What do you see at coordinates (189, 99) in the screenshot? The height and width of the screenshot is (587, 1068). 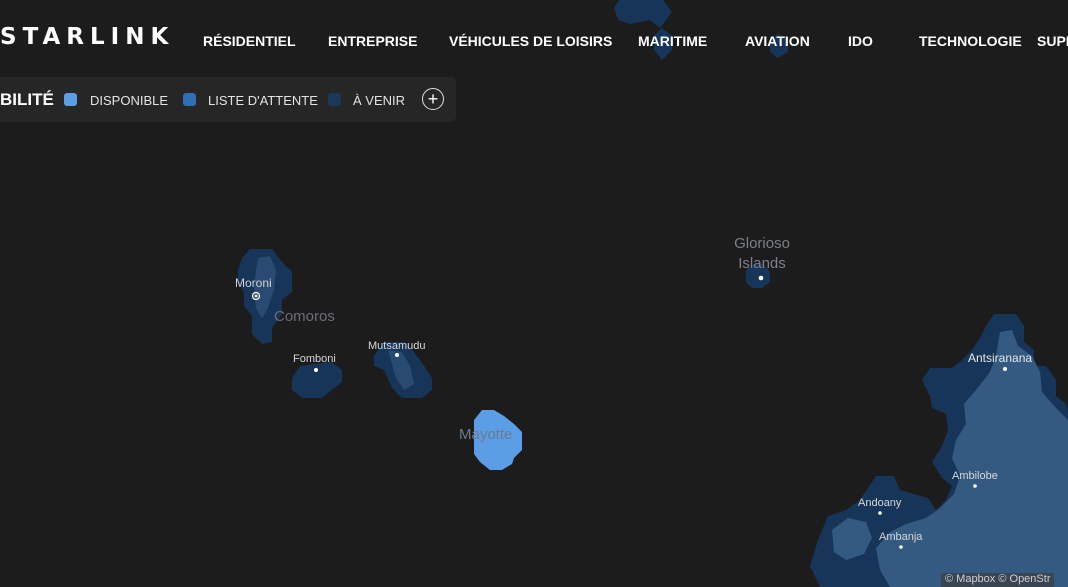 I see `legend-swatch-waitlist` at bounding box center [189, 99].